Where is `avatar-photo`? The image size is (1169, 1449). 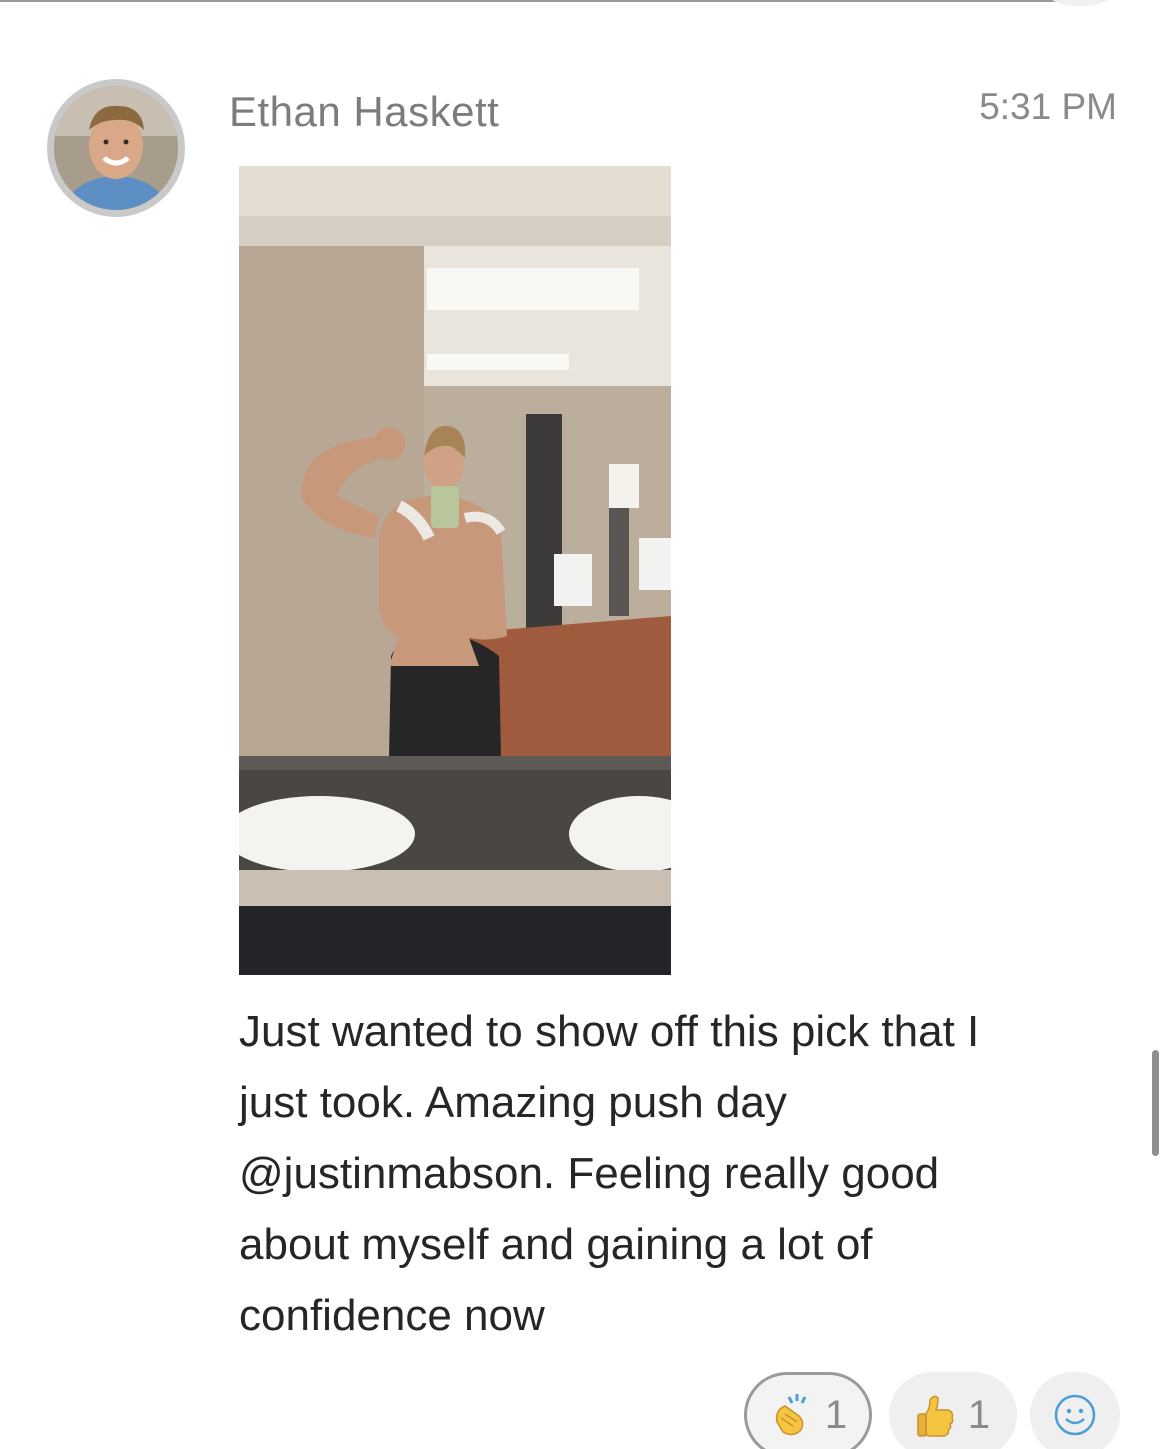
avatar-photo is located at coordinates (116, 148).